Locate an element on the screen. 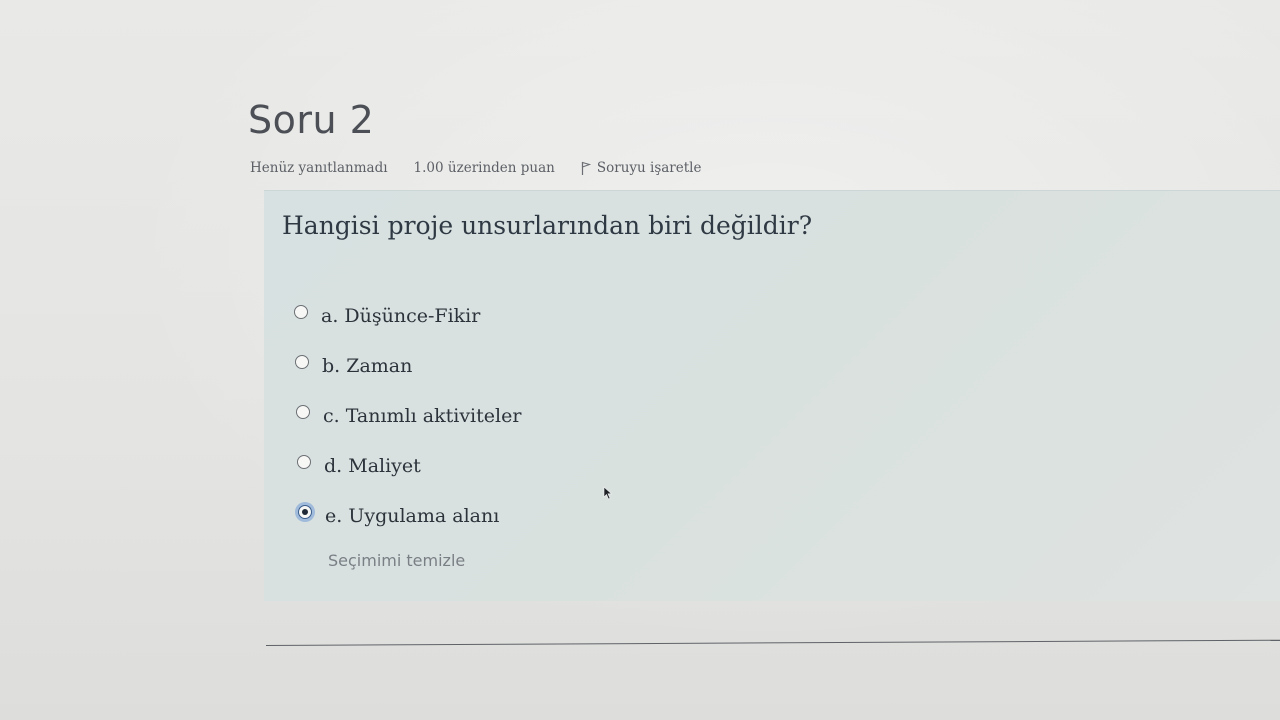 Image resolution: width=1280 pixels, height=720 pixels. flag-question-link: Soruyu işaretle is located at coordinates (641, 168).